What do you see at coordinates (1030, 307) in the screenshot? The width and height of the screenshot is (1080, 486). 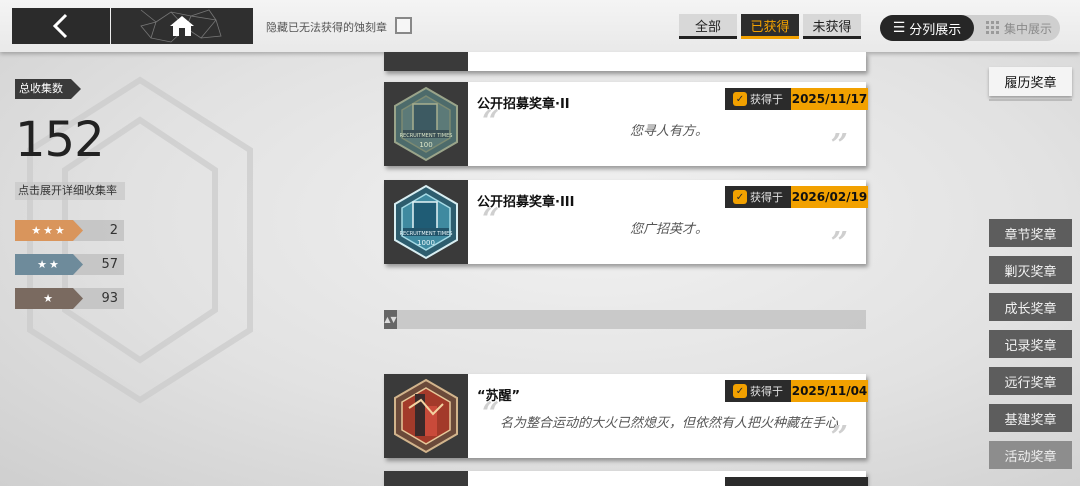 I see `category-tab: 成长奖章` at bounding box center [1030, 307].